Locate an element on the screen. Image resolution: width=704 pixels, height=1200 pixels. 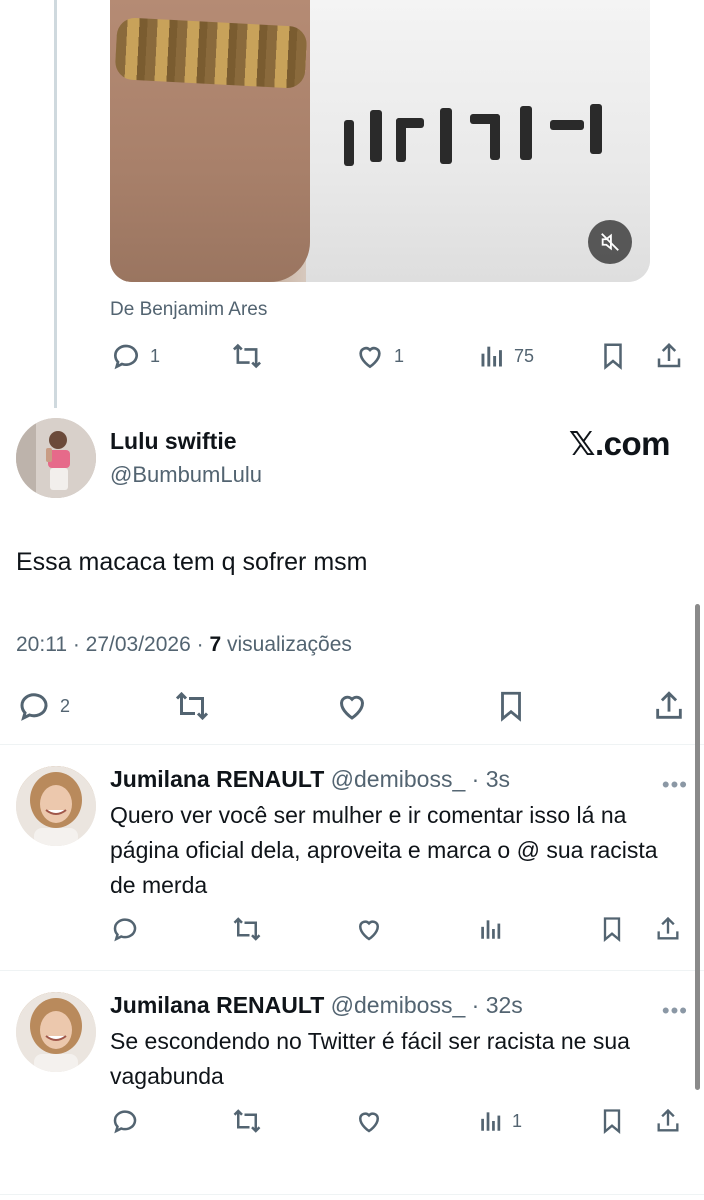
views-button is located at coordinates (491, 929).